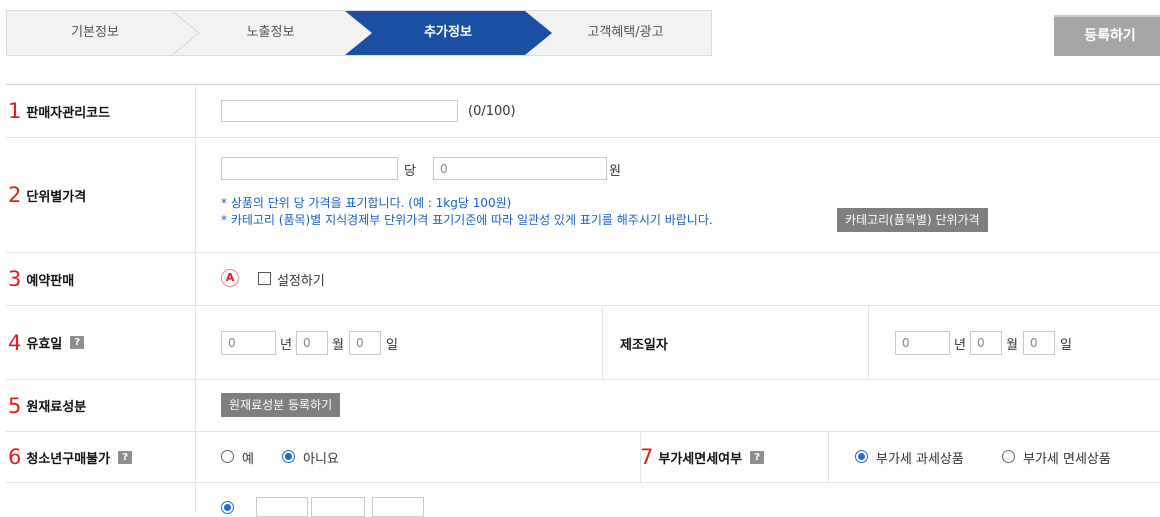 The width and height of the screenshot is (1160, 517). What do you see at coordinates (50, 281) in the screenshot?
I see `label-text: 예약판매` at bounding box center [50, 281].